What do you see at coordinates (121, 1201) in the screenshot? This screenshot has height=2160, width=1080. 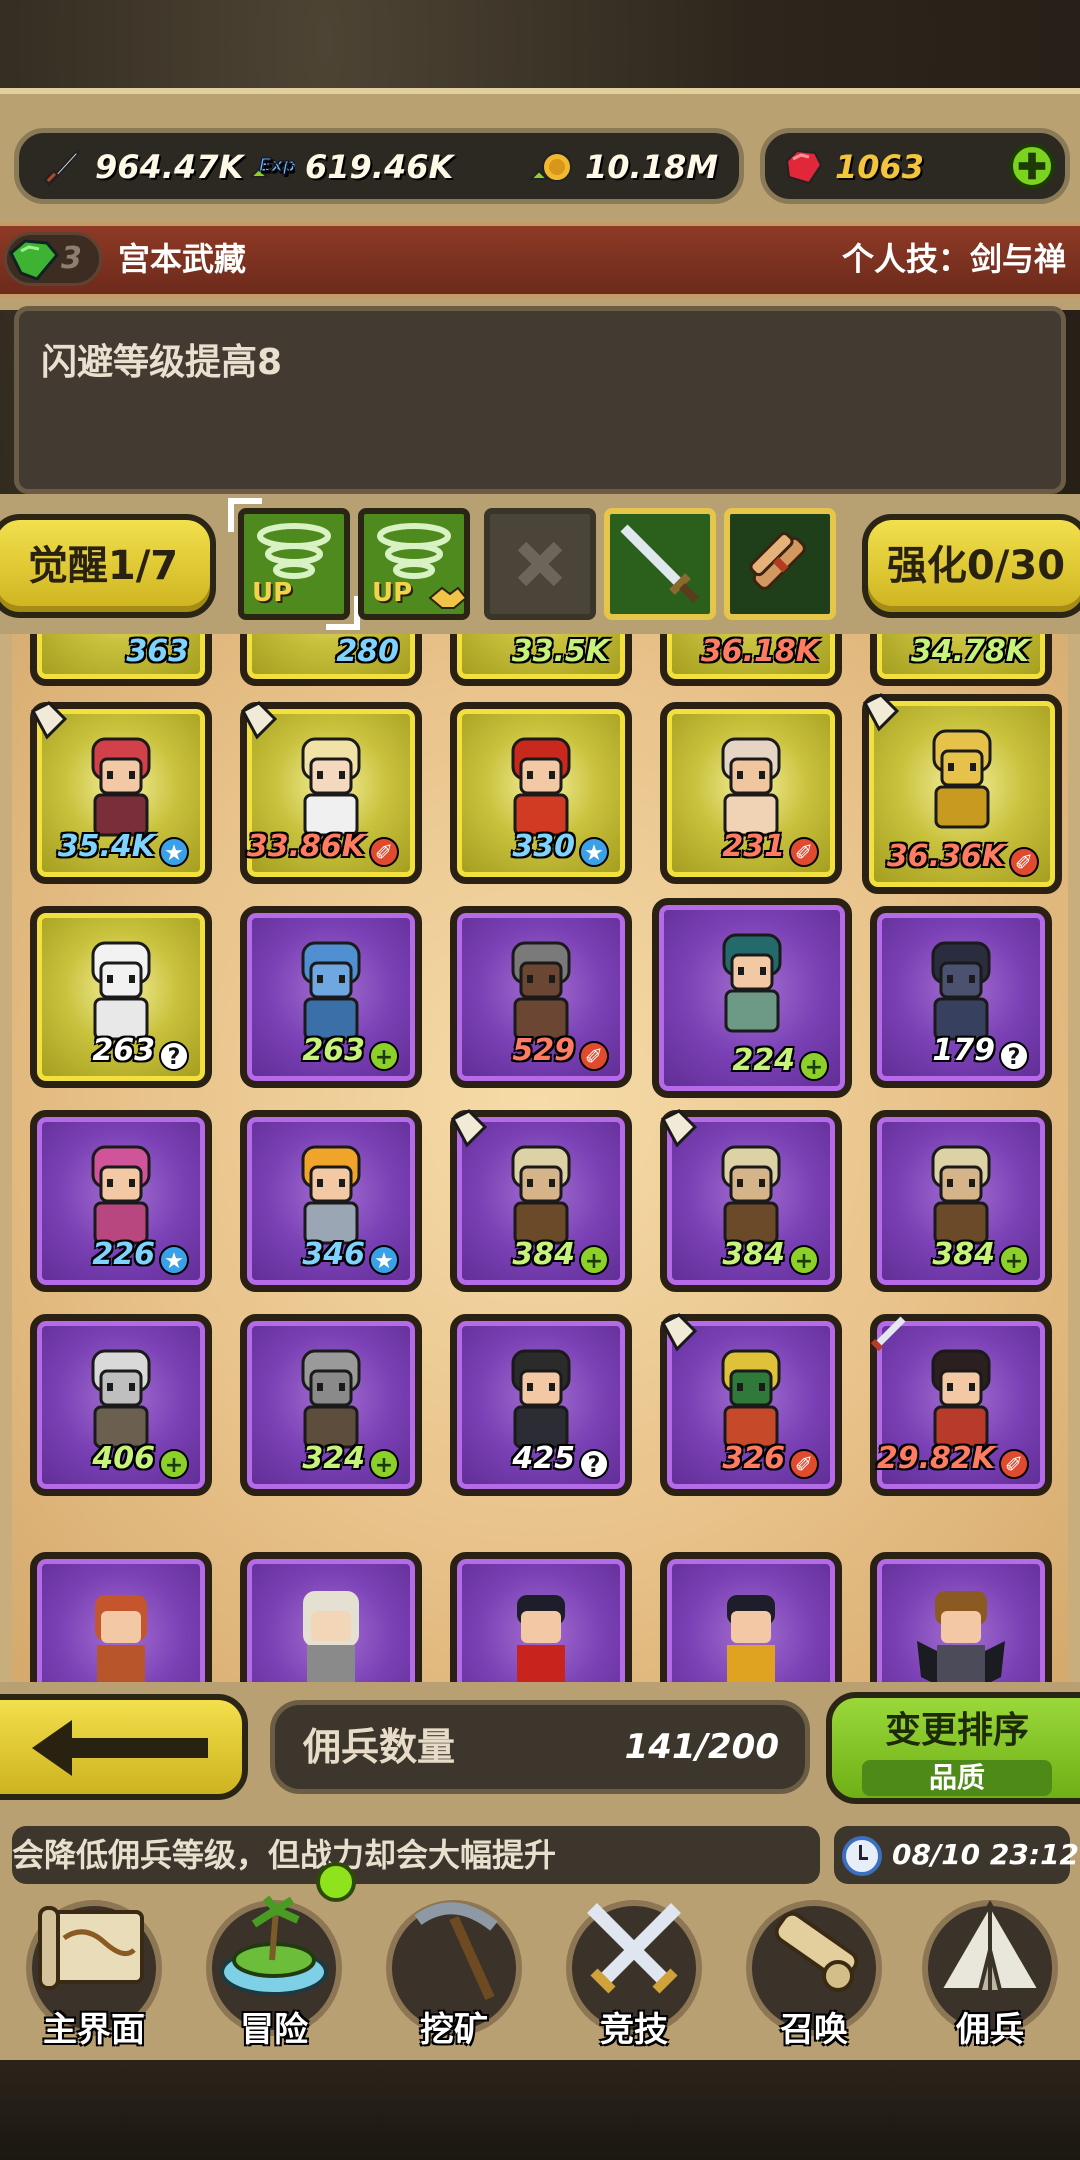 I see `mercenary-card: 226 ★` at bounding box center [121, 1201].